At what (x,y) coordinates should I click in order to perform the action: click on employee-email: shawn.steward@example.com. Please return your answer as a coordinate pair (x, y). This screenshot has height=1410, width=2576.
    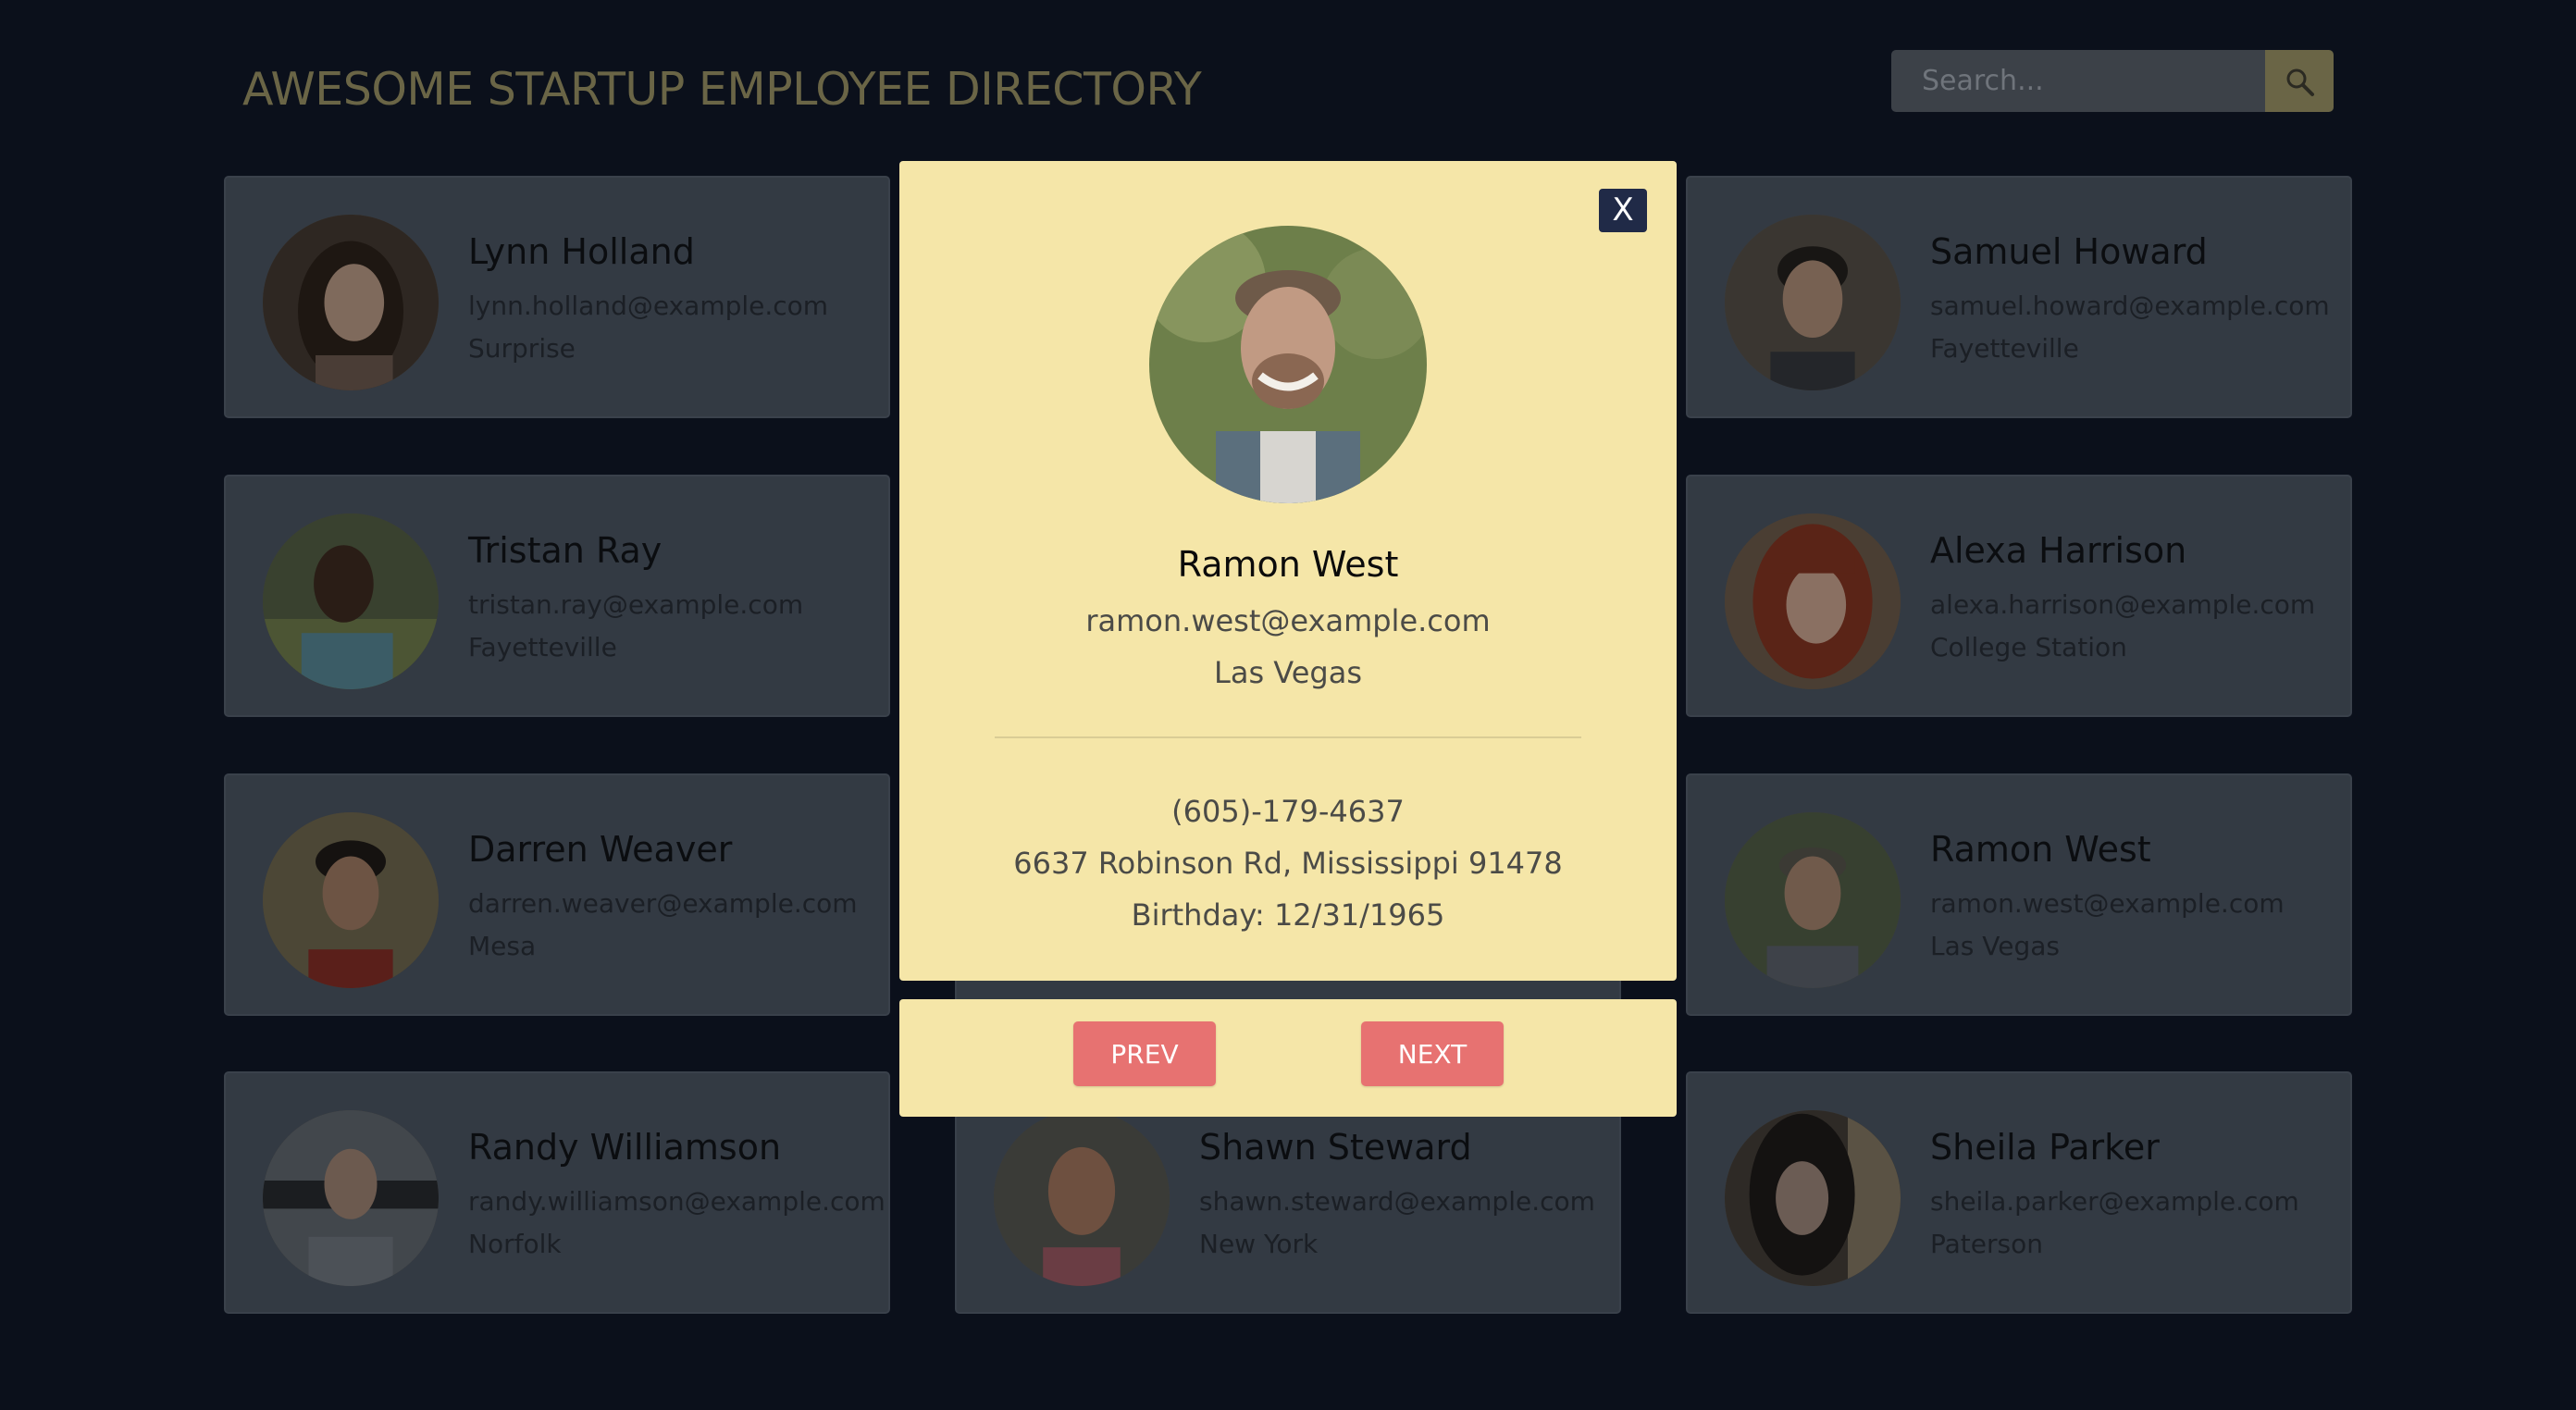
    Looking at the image, I should click on (1397, 1202).